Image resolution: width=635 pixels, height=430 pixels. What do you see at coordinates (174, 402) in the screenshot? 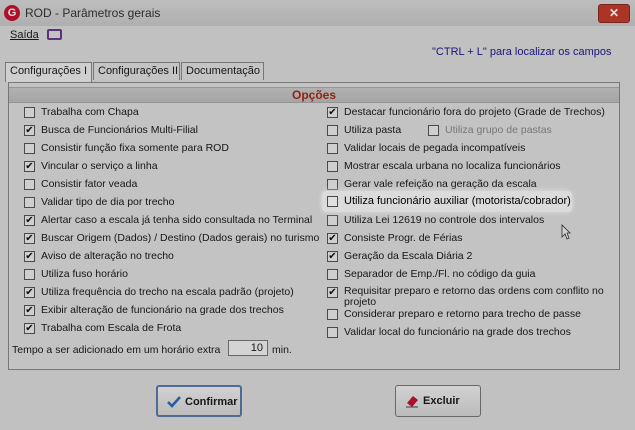
I see `check-icon` at bounding box center [174, 402].